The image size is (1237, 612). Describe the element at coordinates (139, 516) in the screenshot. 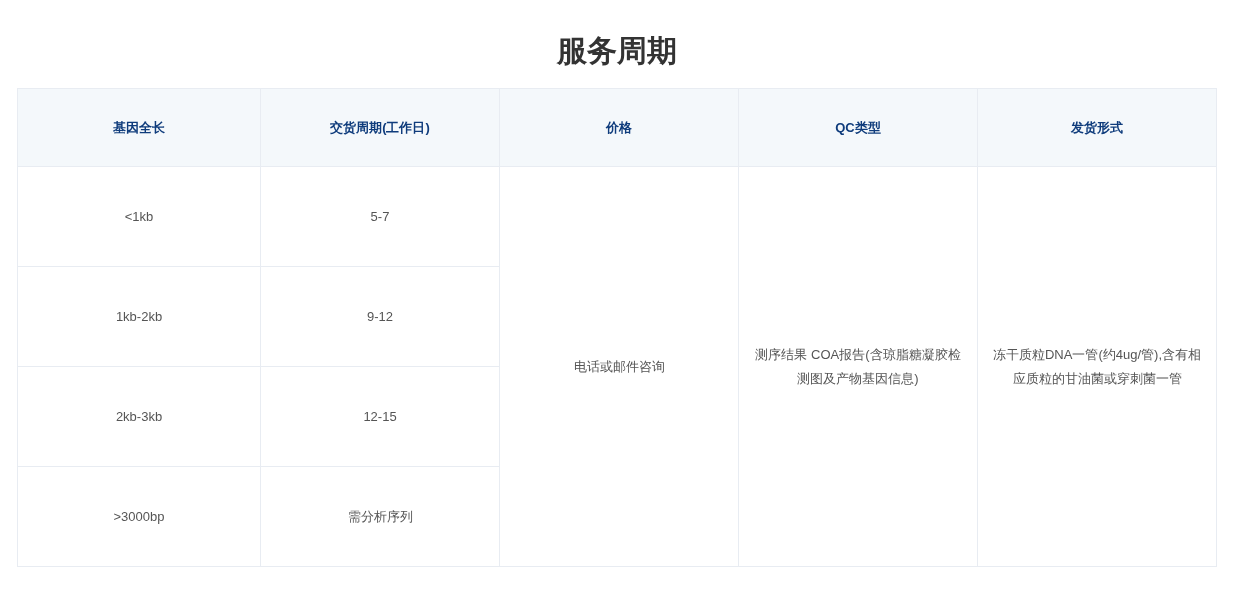

I see `table-cell: >3000bp` at that location.